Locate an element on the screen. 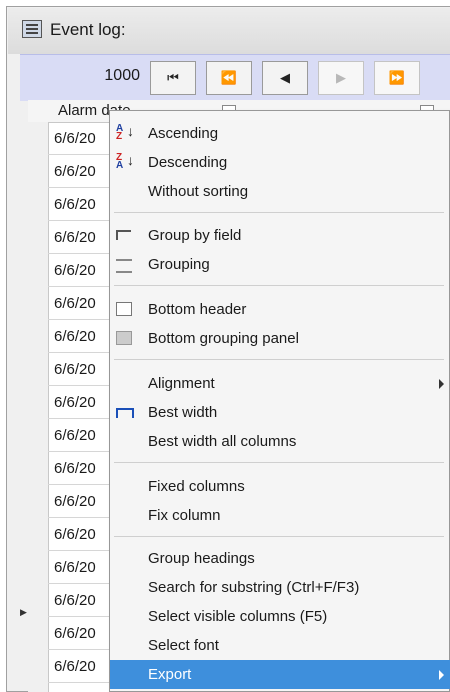 The width and height of the screenshot is (450, 692). menu-item-select-visible-columns: Select visible columns (F5) is located at coordinates (280, 616).